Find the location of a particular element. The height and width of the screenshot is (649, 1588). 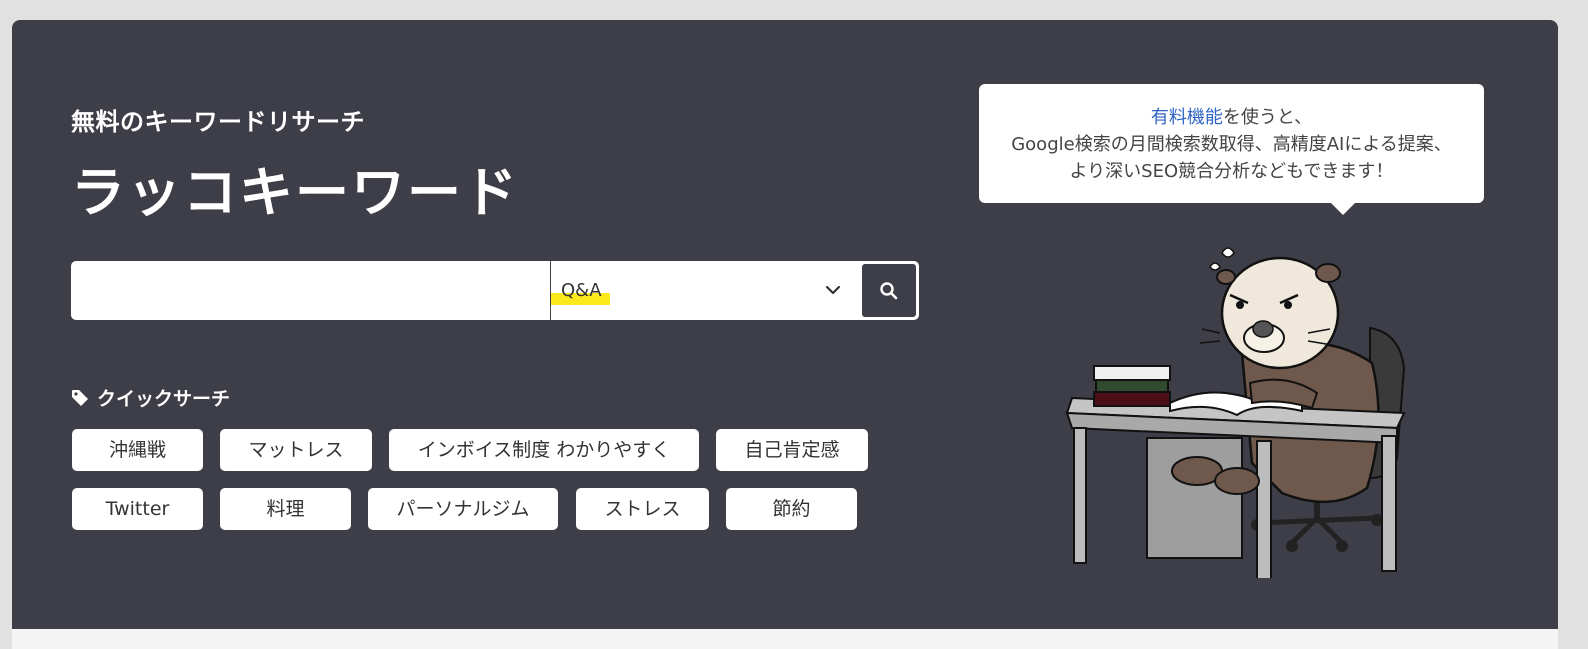

bubble-line-1: 有料機能を使うと、 is located at coordinates (1231, 117).